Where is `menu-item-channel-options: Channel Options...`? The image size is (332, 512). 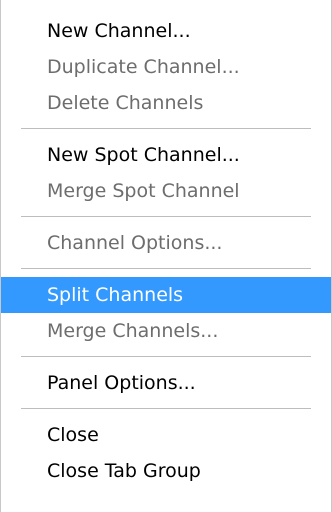
menu-item-channel-options: Channel Options... is located at coordinates (135, 243).